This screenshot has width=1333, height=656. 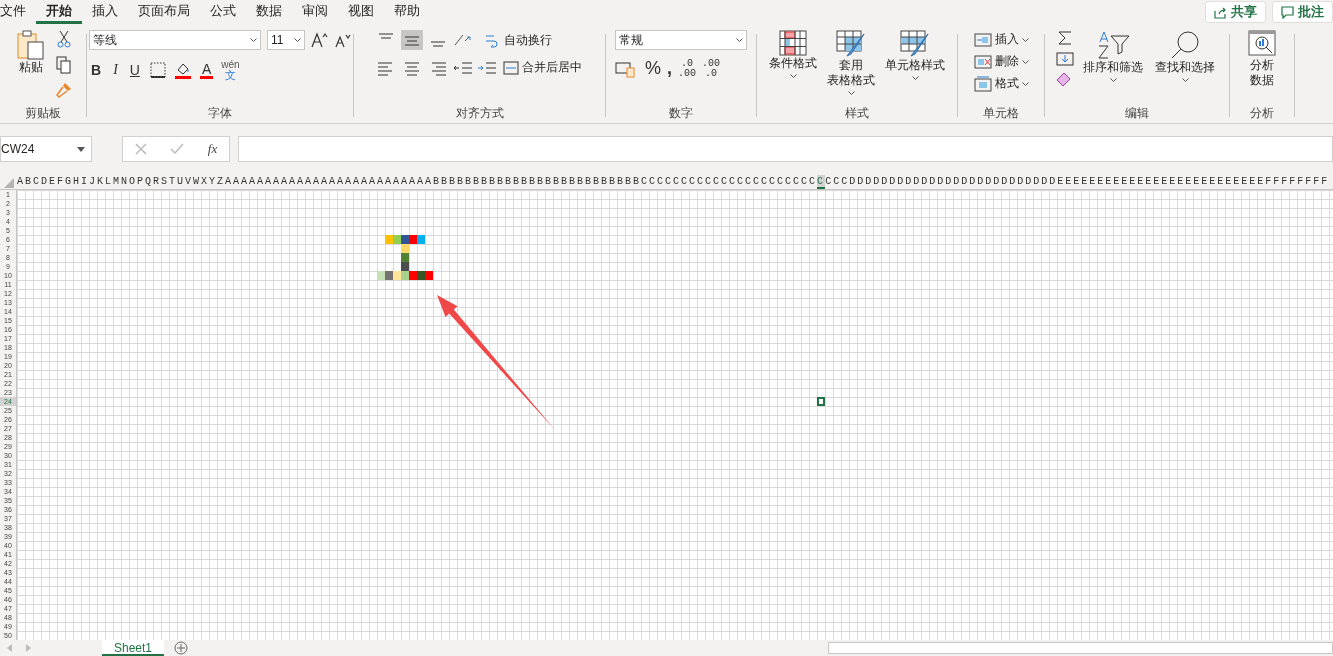 What do you see at coordinates (269, 12) in the screenshot?
I see `menu-tab: 数据` at bounding box center [269, 12].